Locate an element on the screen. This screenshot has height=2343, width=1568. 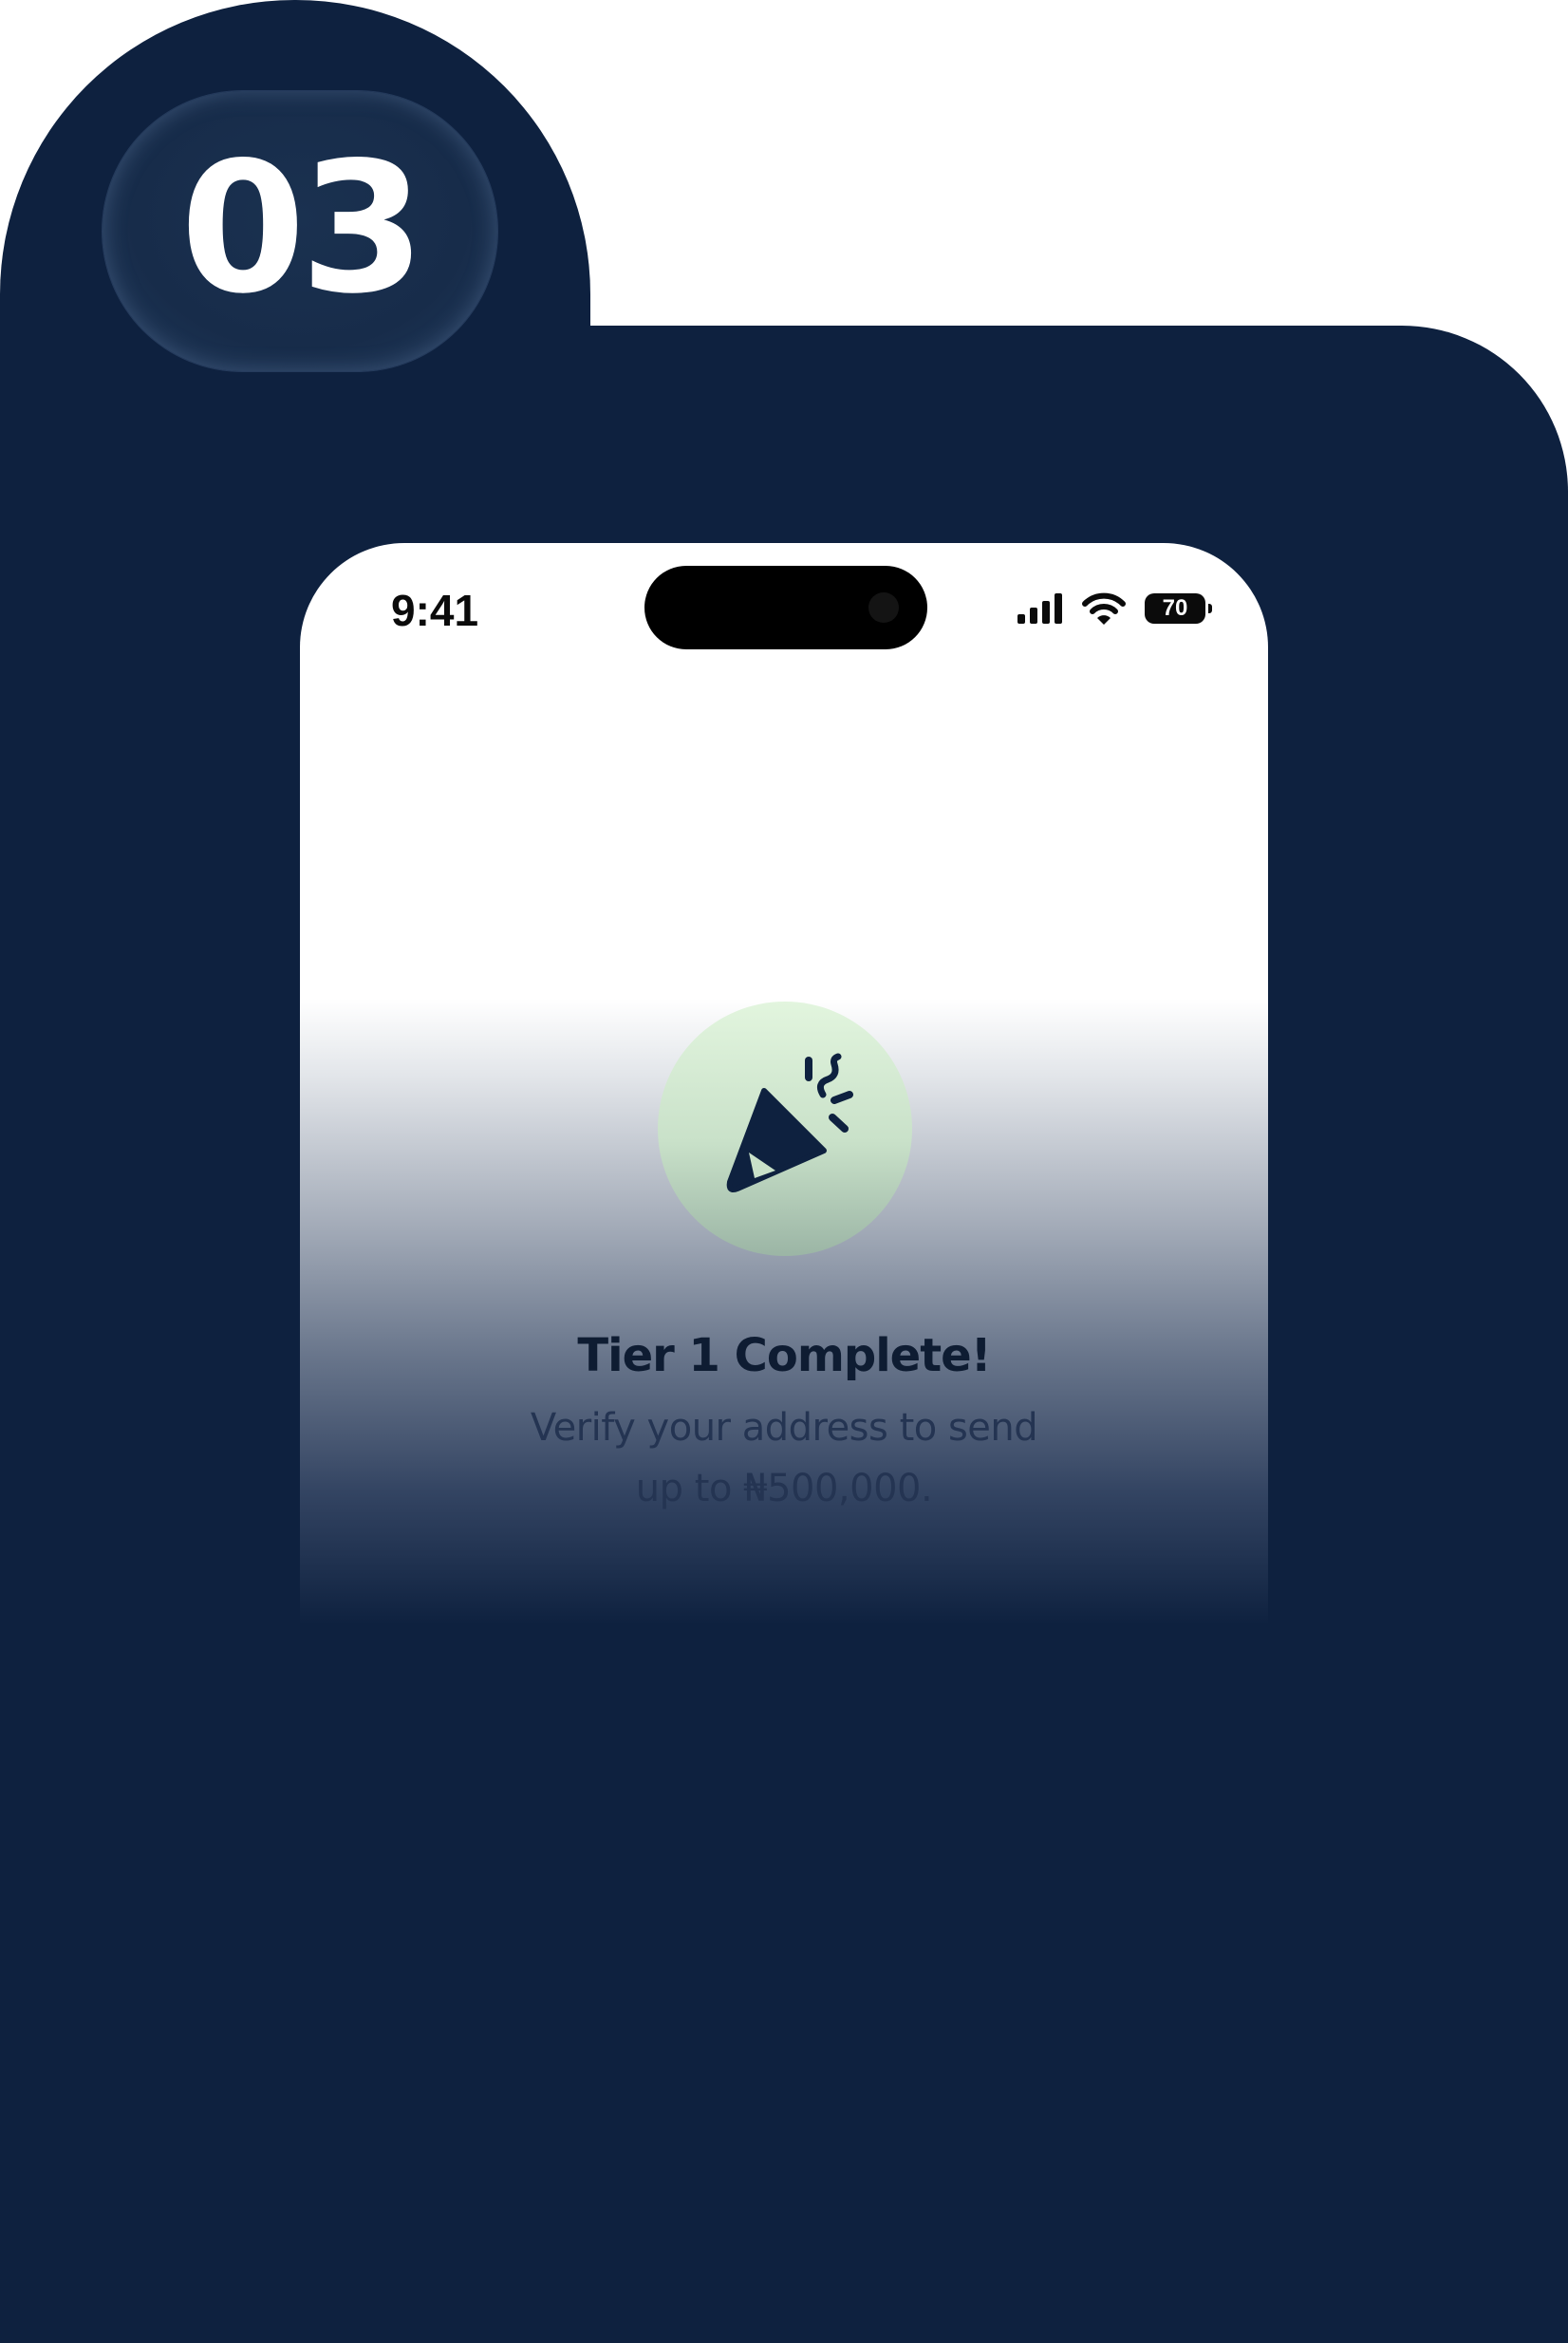
celebration-icon-circle is located at coordinates (785, 1129).